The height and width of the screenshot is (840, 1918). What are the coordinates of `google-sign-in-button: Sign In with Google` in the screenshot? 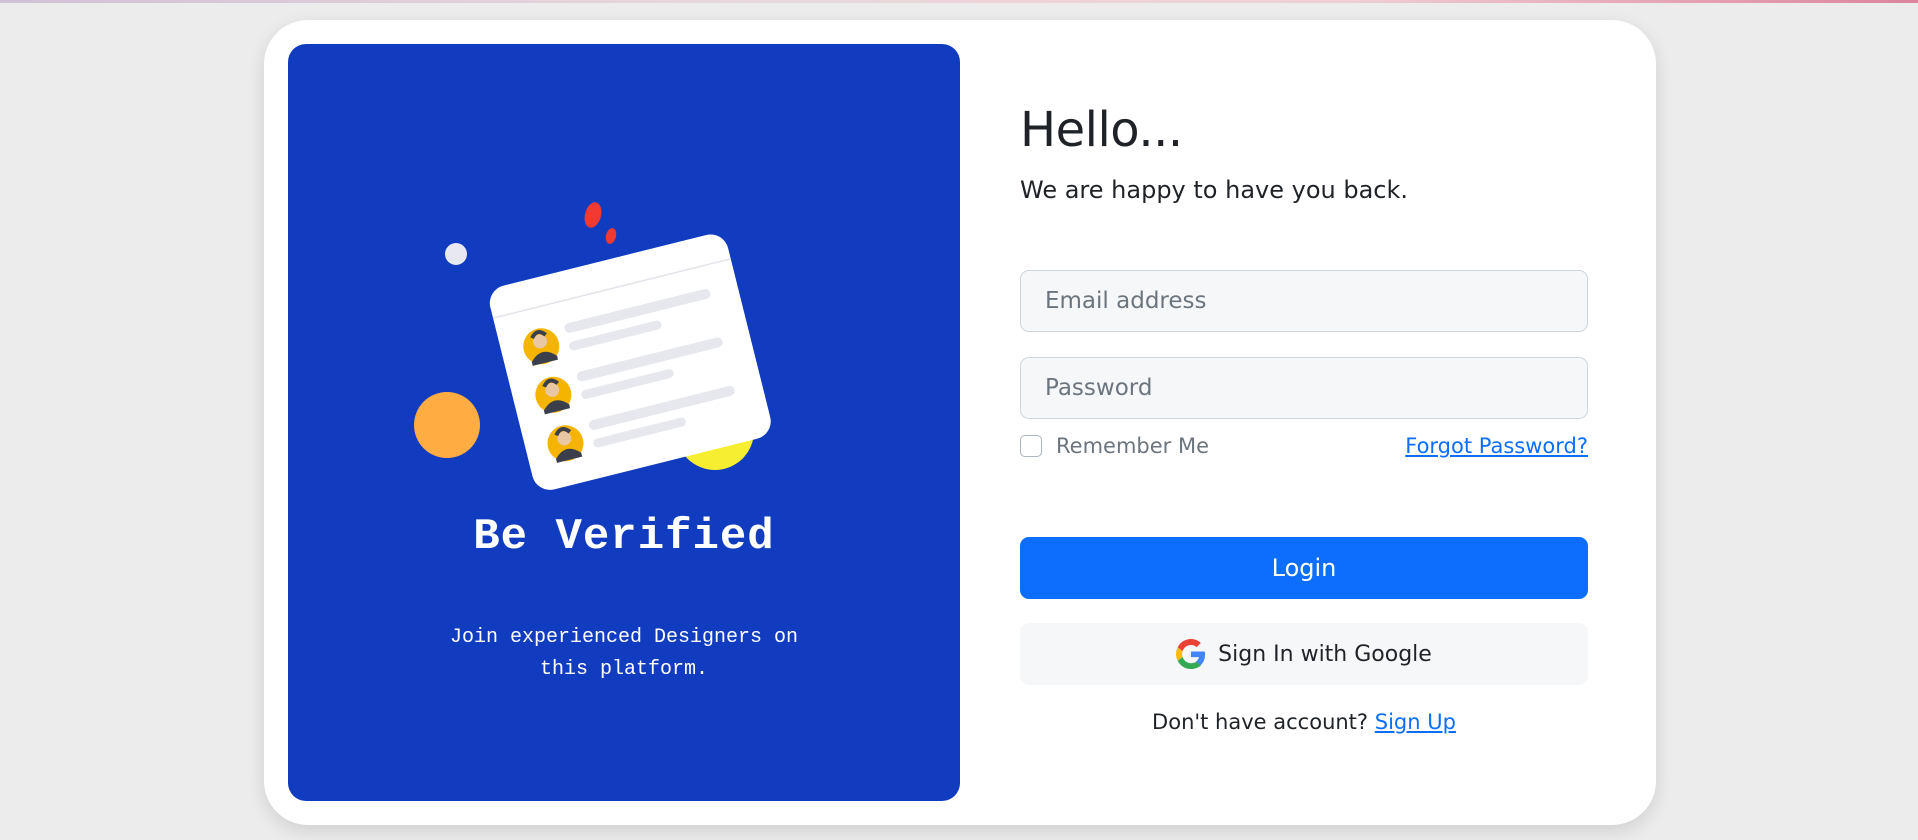 It's located at (1304, 654).